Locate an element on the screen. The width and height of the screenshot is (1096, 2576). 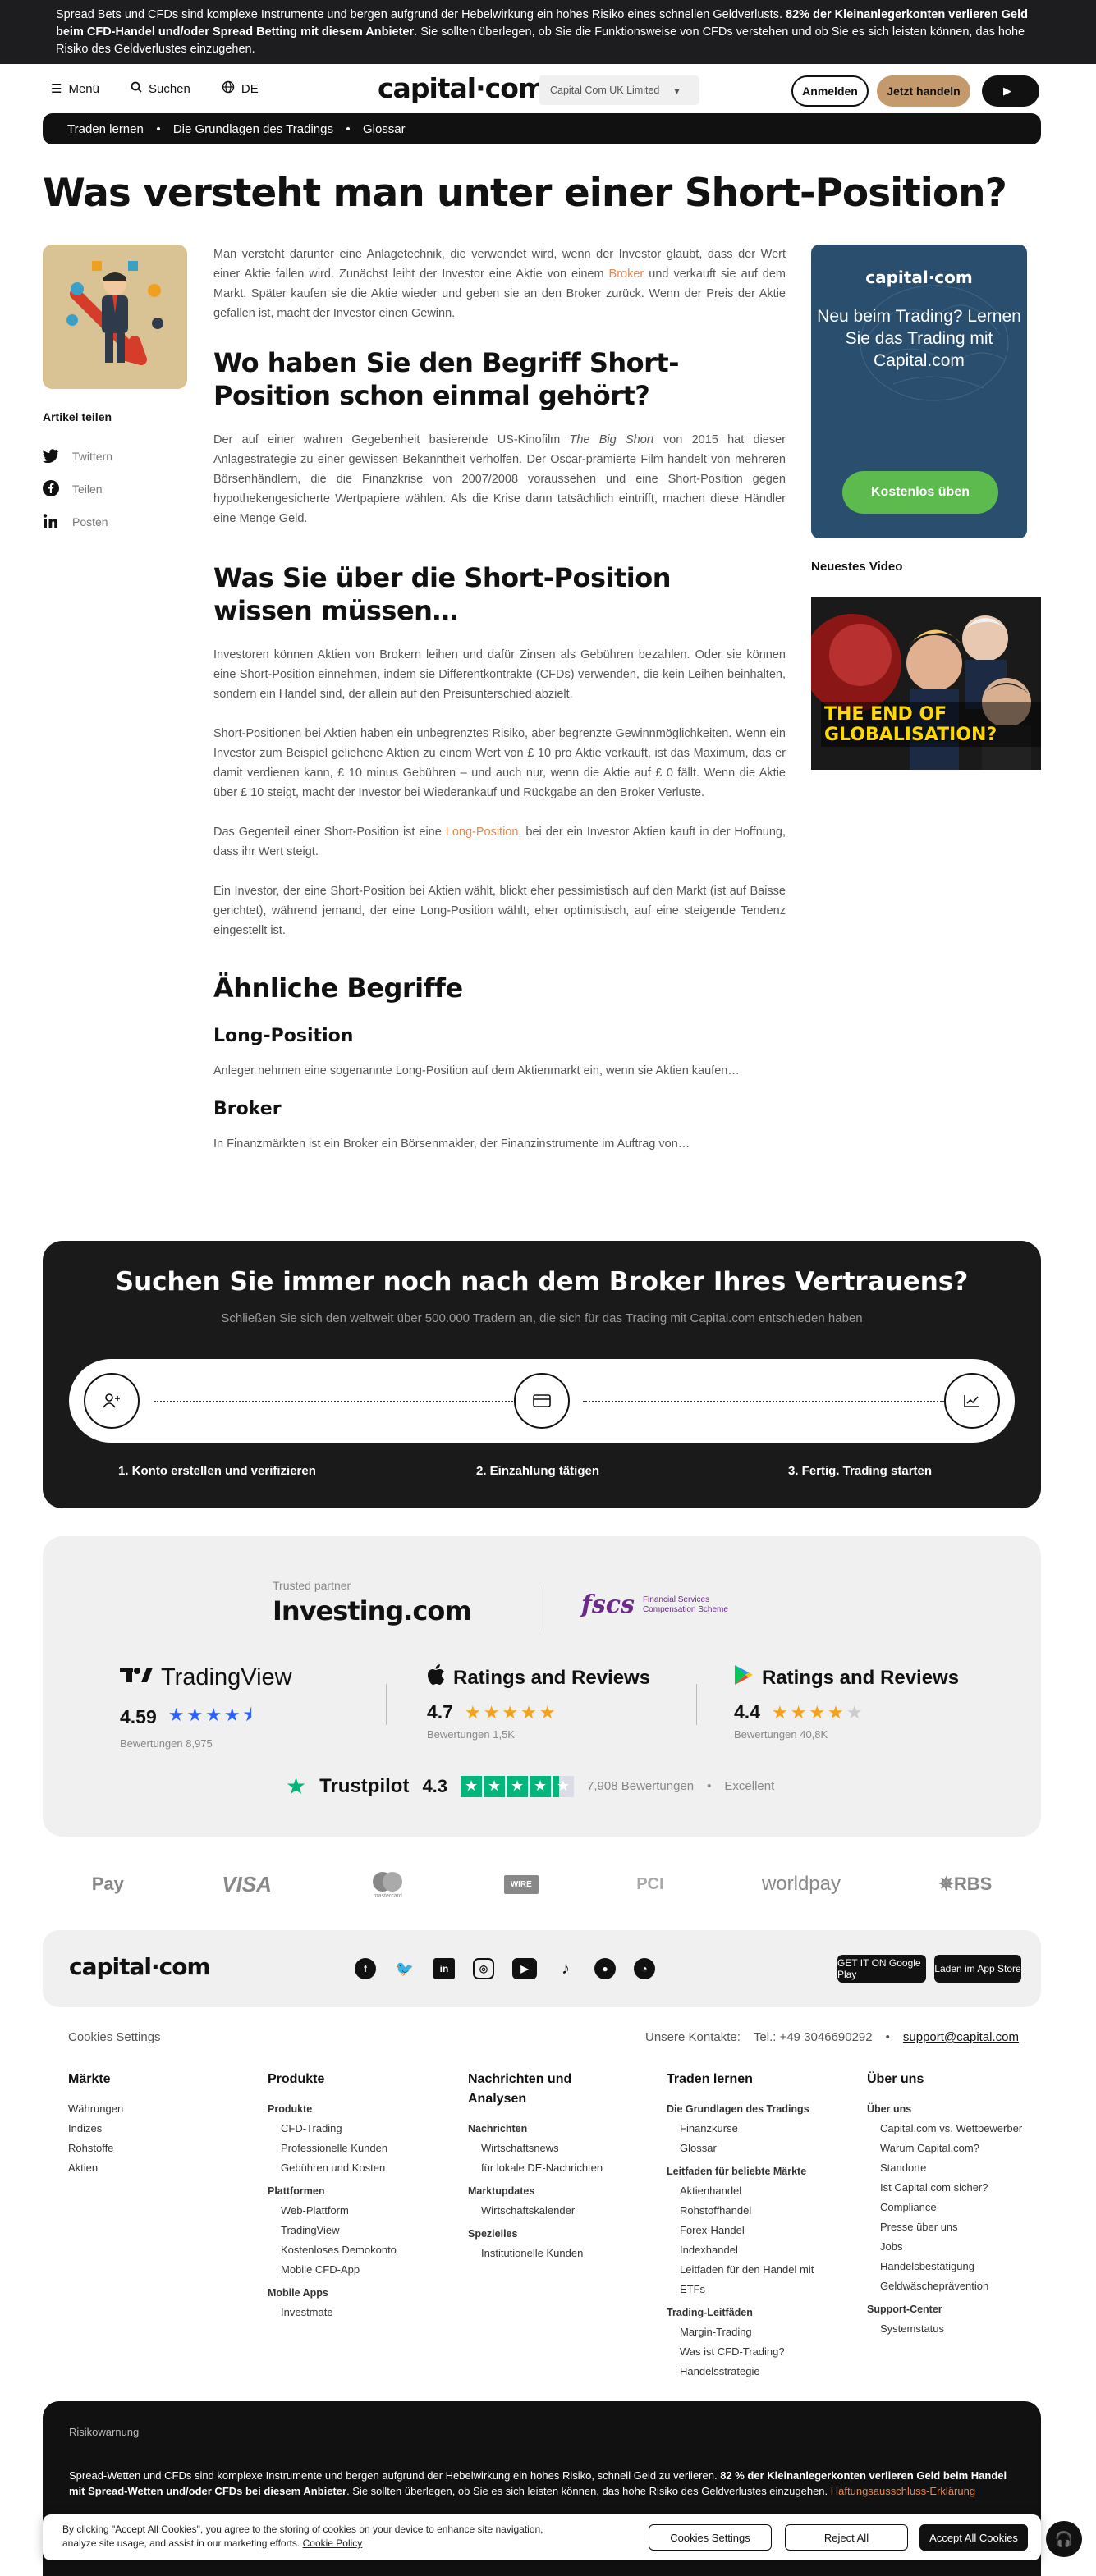
footer-subheading: Trading-Leitfäden is located at coordinates (749, 2312).